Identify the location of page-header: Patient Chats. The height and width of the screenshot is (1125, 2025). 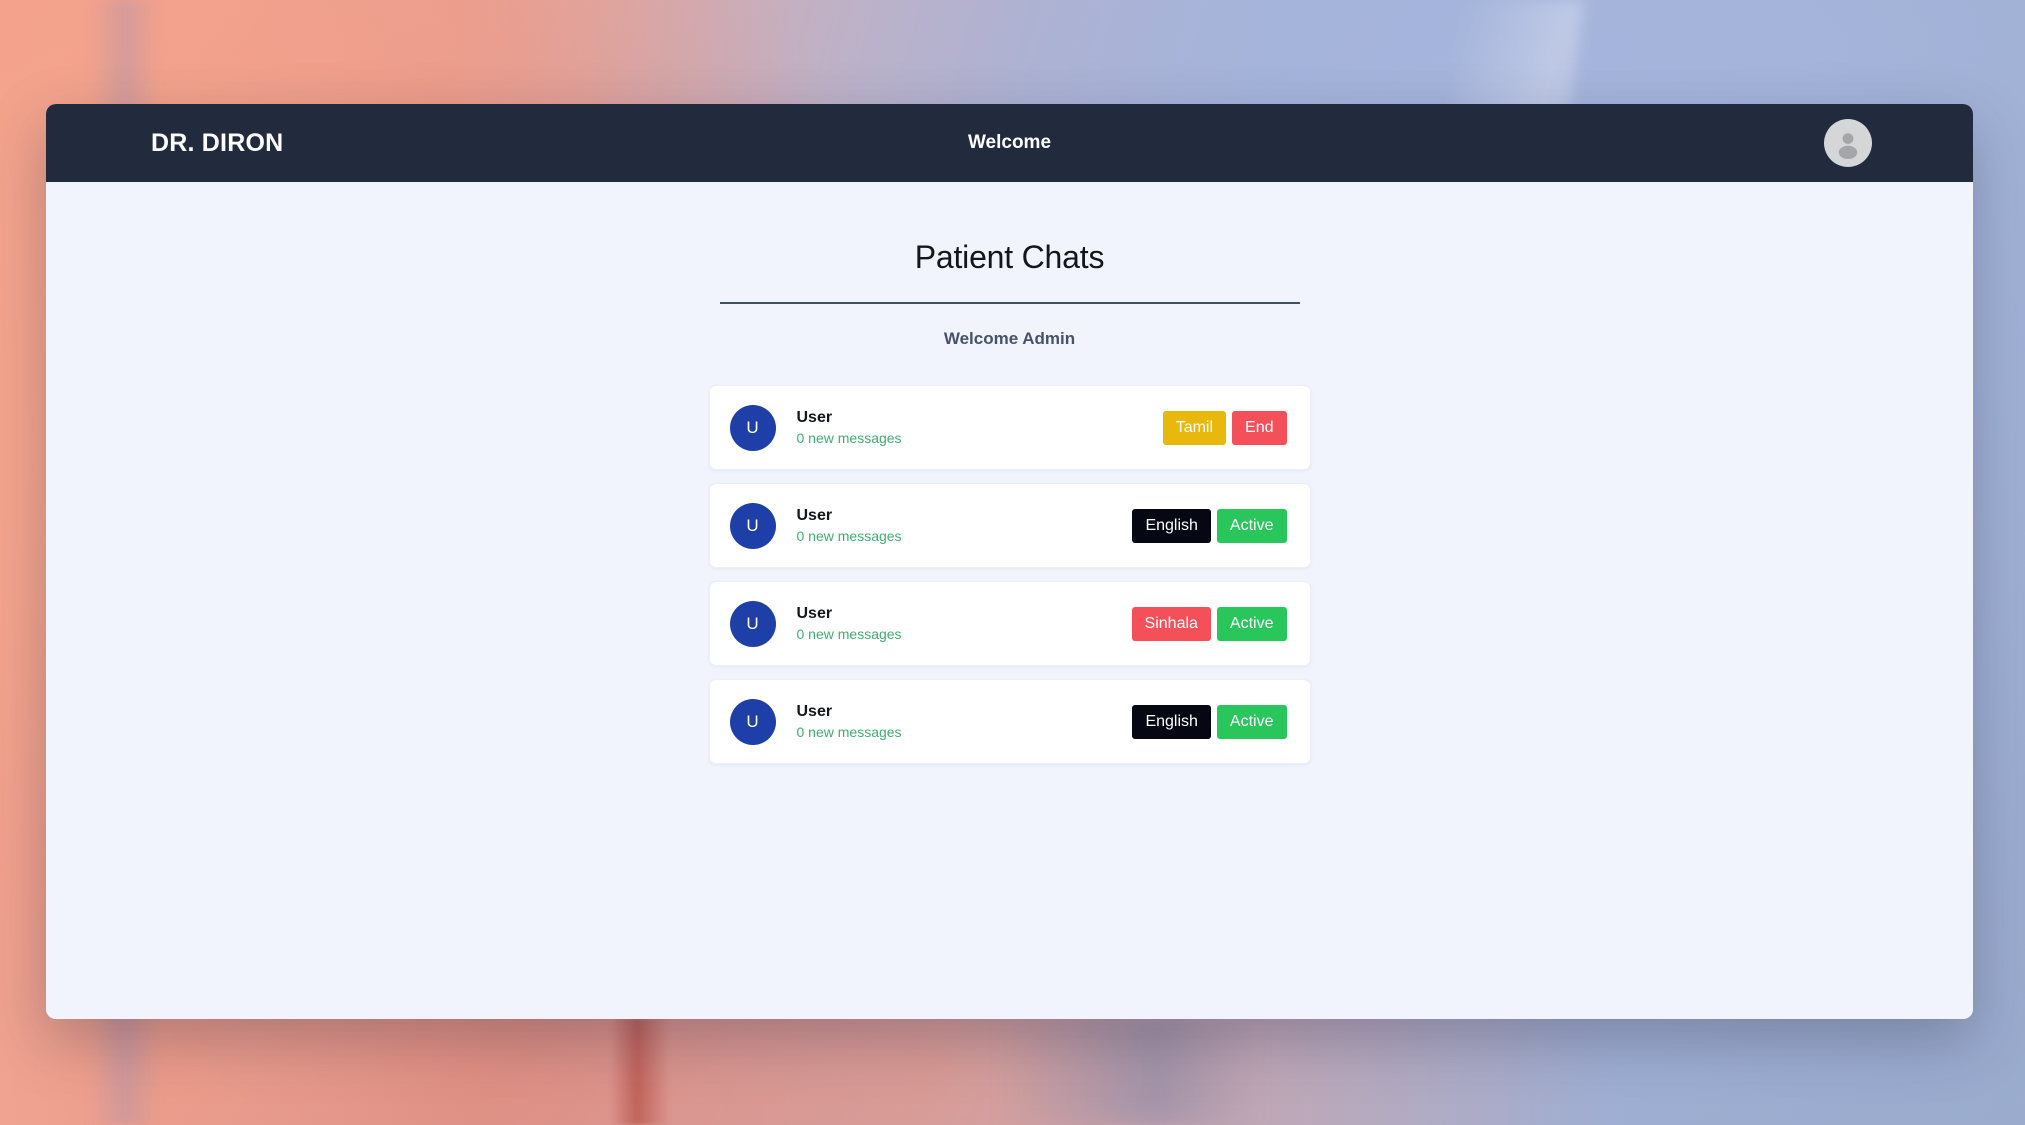
(1010, 257).